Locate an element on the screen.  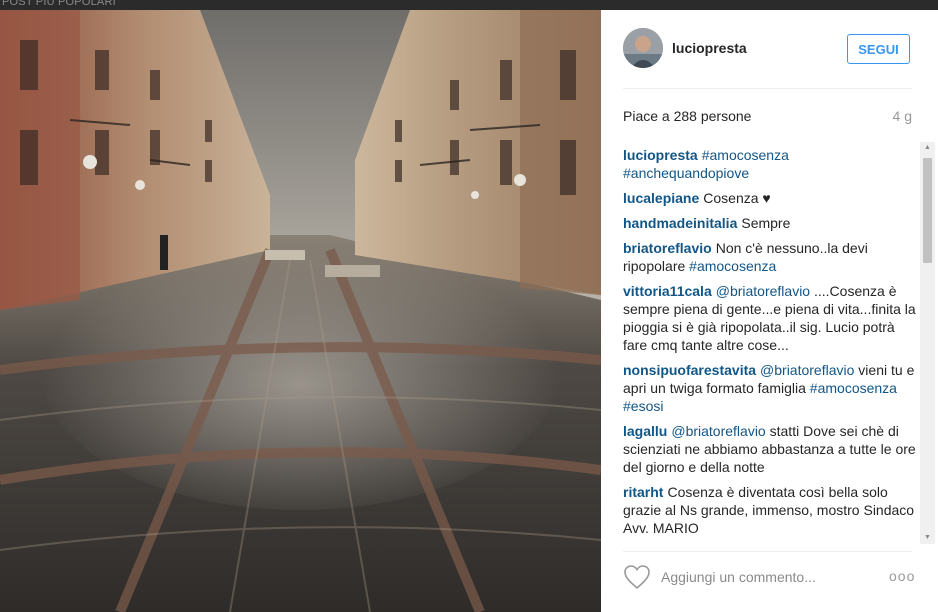
comment-username: lucalepiane is located at coordinates (661, 198).